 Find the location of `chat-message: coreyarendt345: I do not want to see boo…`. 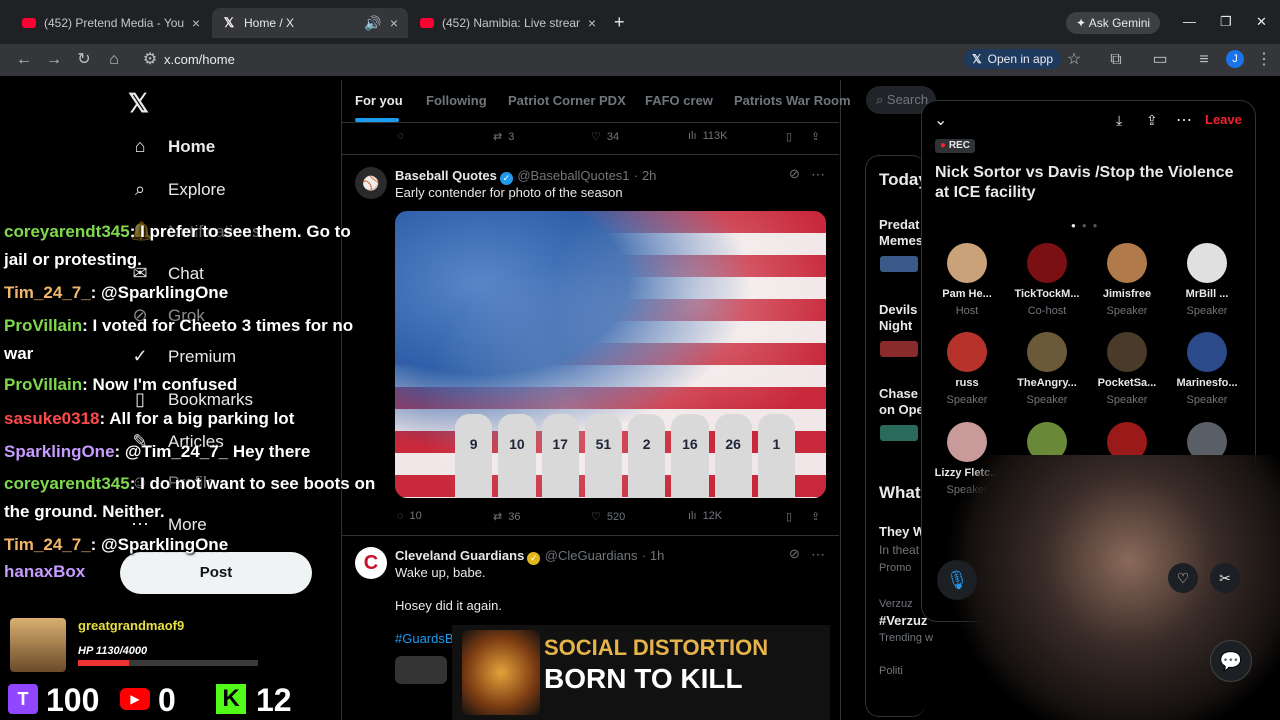

chat-message: coreyarendt345: I do not want to see boo… is located at coordinates (189, 484).